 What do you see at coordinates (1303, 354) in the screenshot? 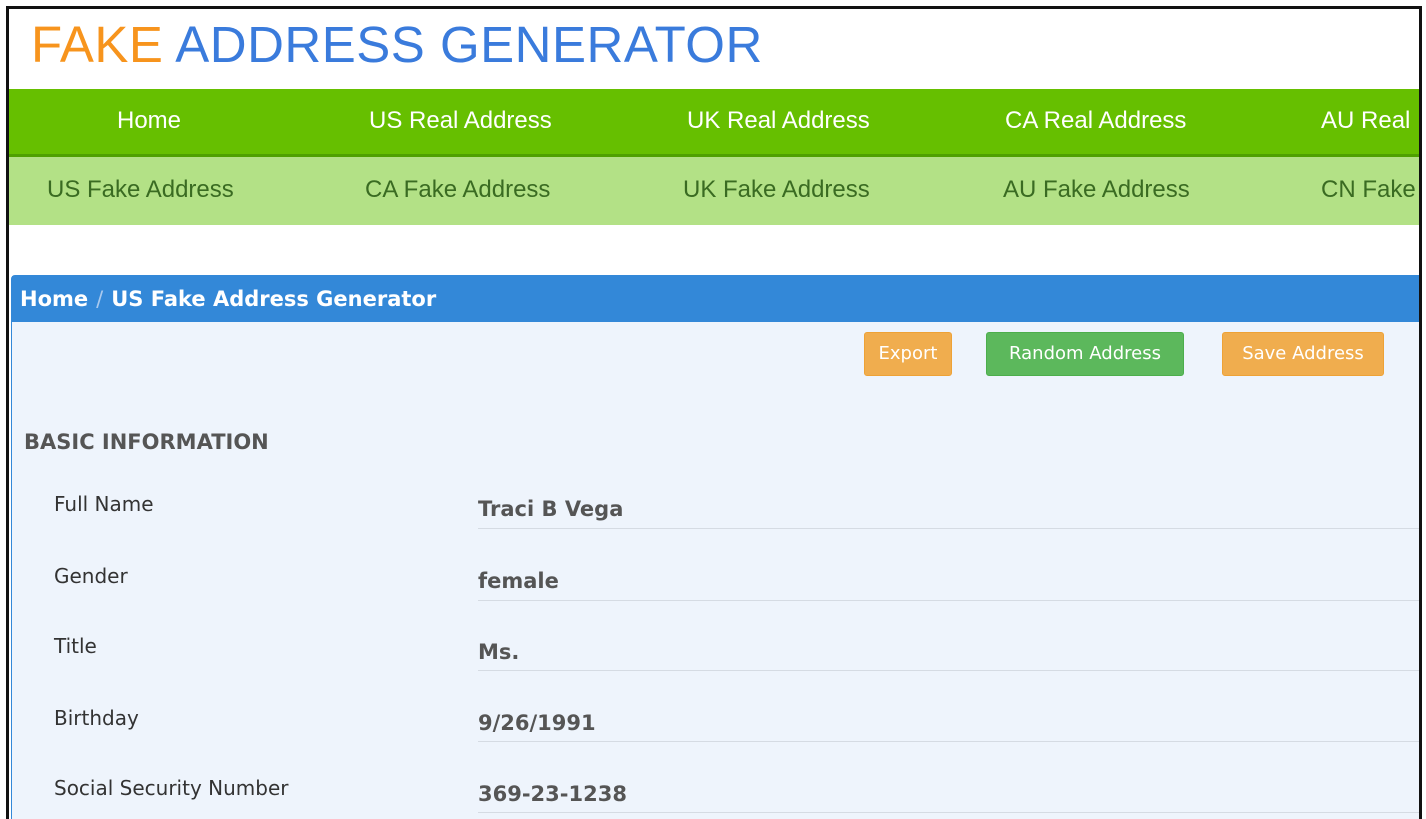
I see `save-address-button: Save Address` at bounding box center [1303, 354].